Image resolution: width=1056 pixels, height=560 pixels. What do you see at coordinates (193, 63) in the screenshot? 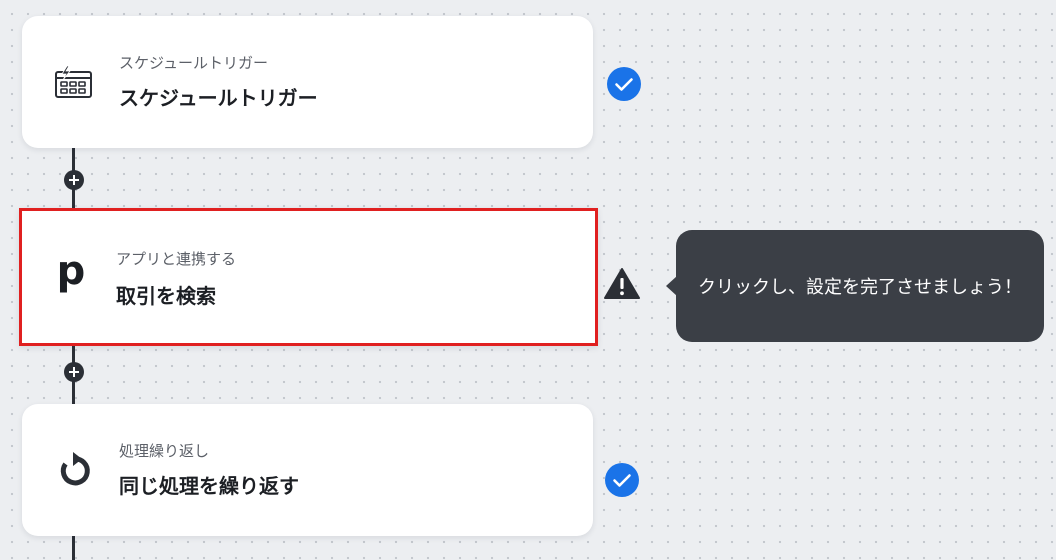
I see `step-subtitle: スケジュールトリガー` at bounding box center [193, 63].